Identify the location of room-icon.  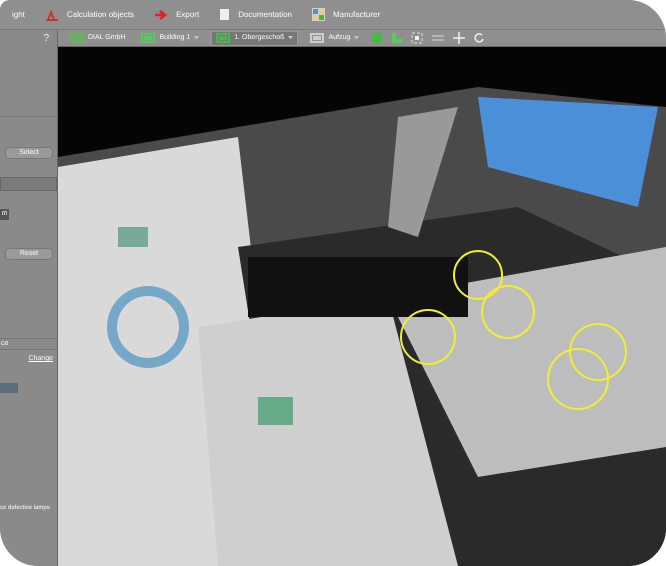
(317, 38).